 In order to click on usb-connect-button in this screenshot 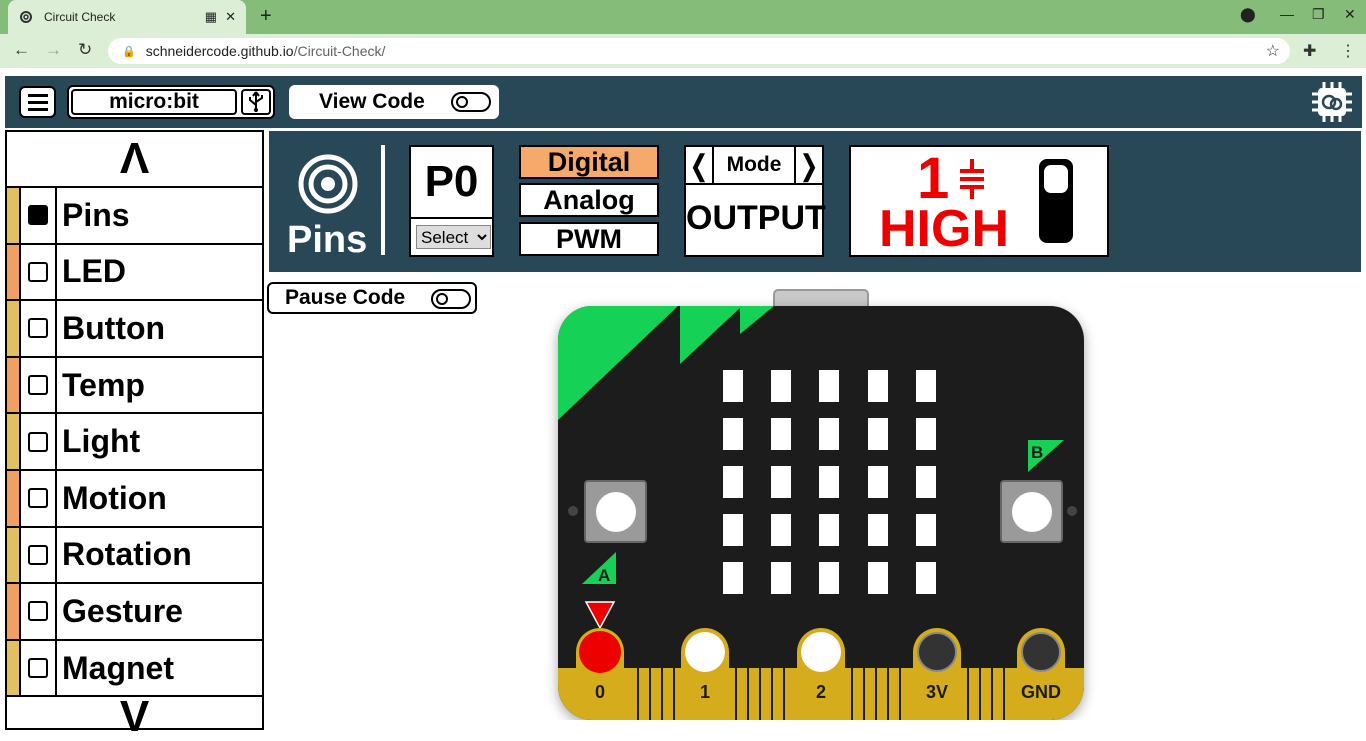, I will do `click(256, 102)`.